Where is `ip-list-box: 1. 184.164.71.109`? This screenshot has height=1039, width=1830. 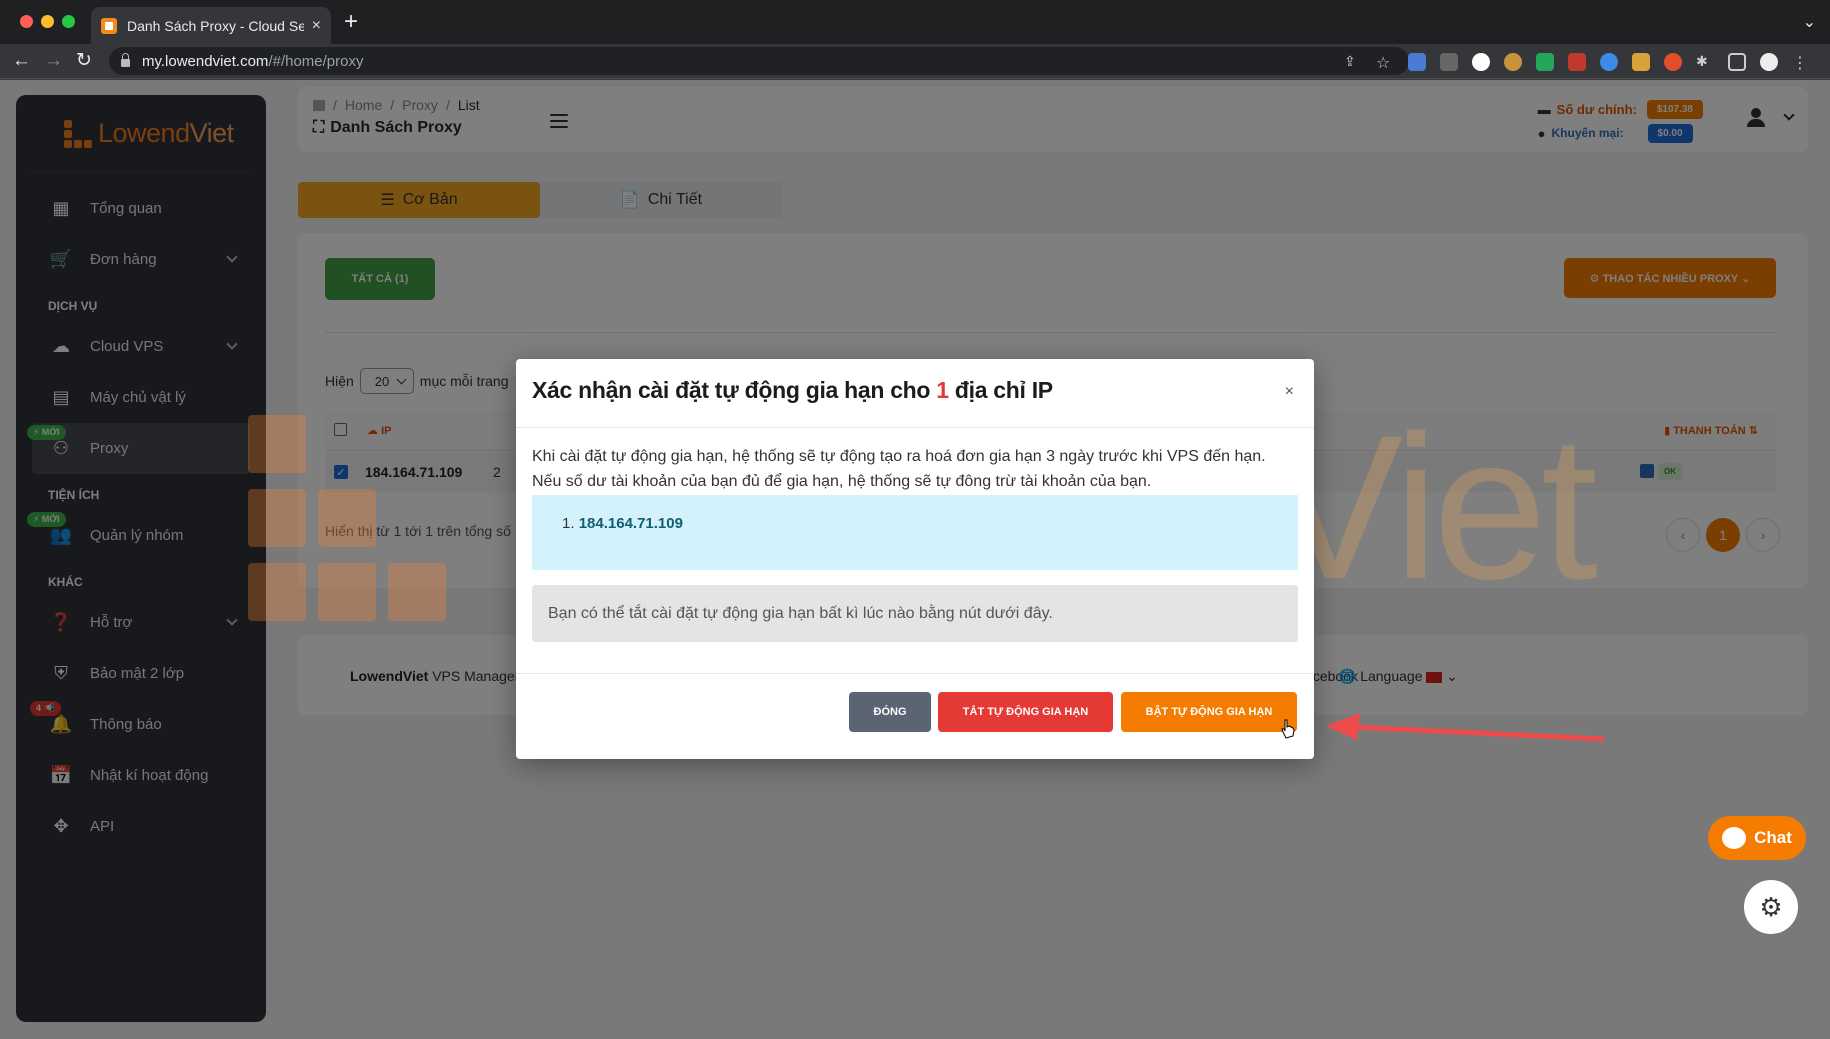 ip-list-box: 1. 184.164.71.109 is located at coordinates (915, 532).